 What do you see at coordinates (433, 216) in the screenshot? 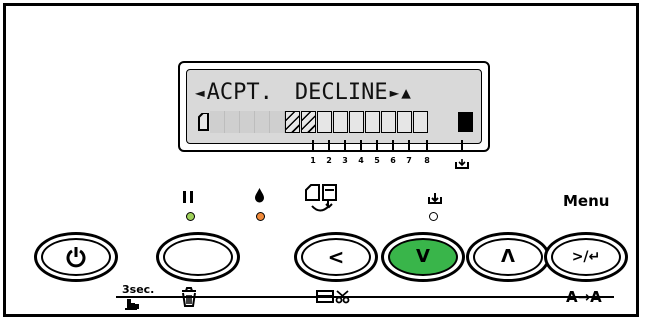
I see `paper-feed-led` at bounding box center [433, 216].